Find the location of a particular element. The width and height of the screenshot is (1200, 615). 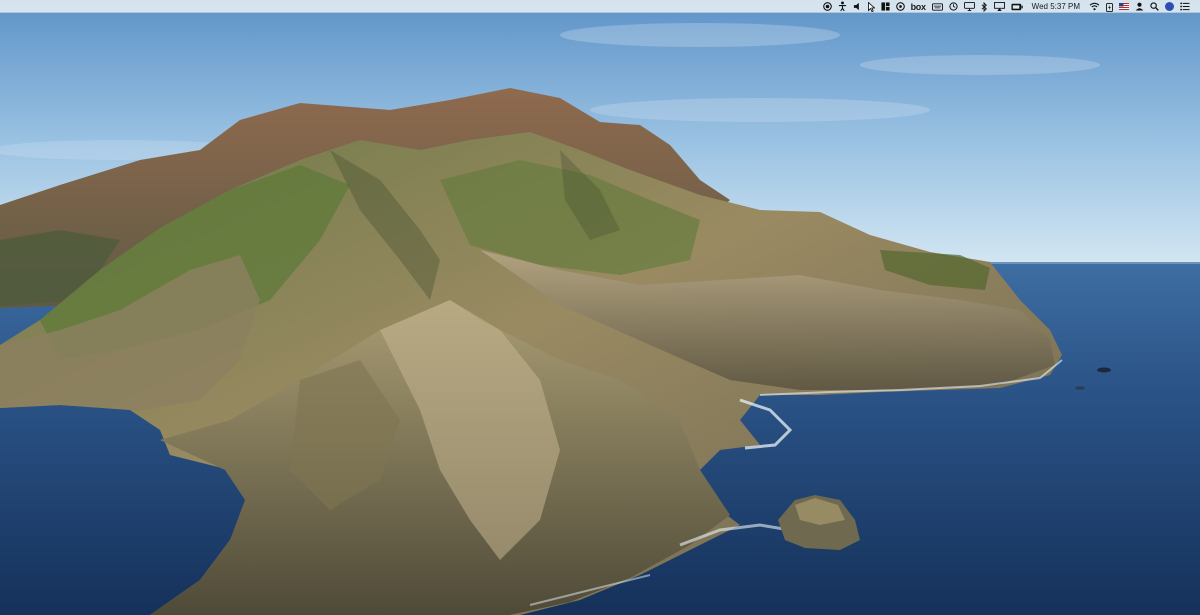

menu-bar-status-area: box Wed 5:37 PM is located at coordinates (1006, 6).